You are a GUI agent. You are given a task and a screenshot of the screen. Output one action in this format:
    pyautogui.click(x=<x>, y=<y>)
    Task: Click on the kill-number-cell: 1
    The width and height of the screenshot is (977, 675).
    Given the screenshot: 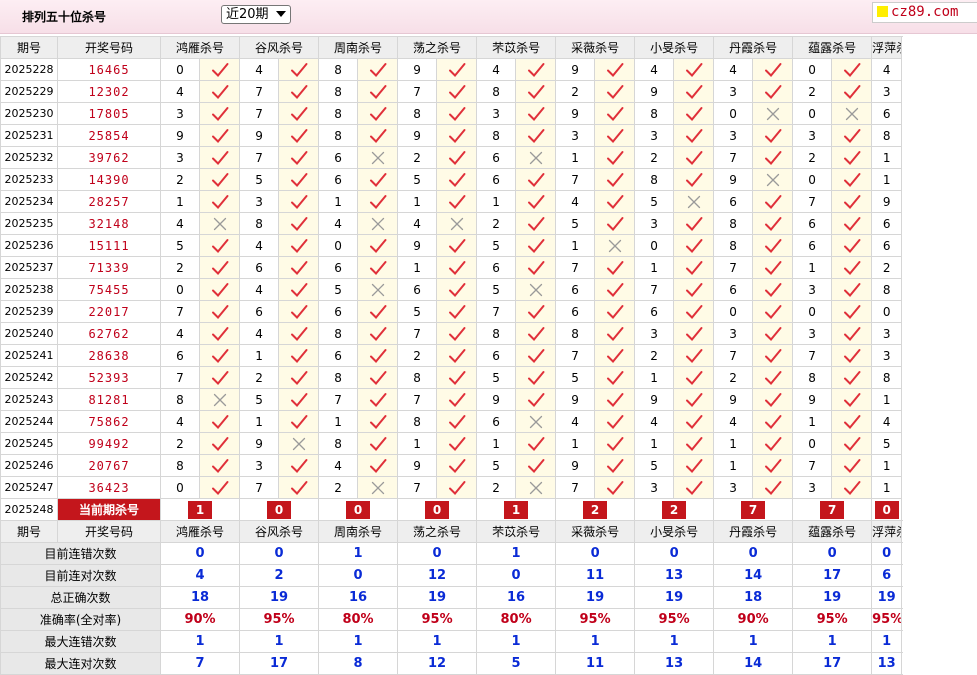 What is the action you would take?
    pyautogui.click(x=654, y=267)
    